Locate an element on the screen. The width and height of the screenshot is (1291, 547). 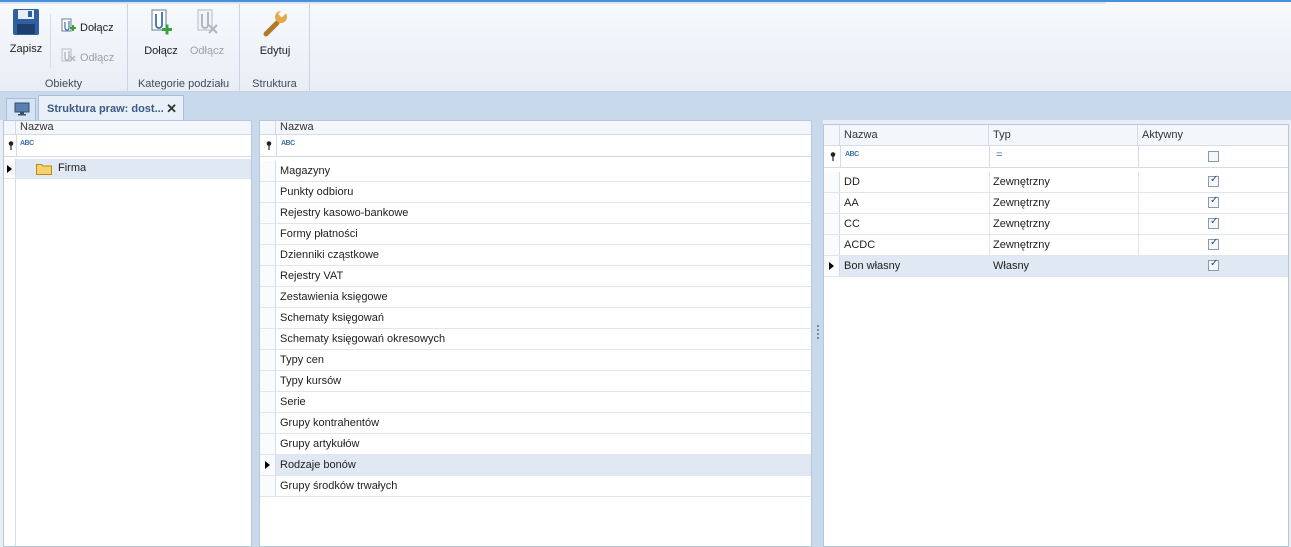
current-row-arrow-icon is located at coordinates (267, 465).